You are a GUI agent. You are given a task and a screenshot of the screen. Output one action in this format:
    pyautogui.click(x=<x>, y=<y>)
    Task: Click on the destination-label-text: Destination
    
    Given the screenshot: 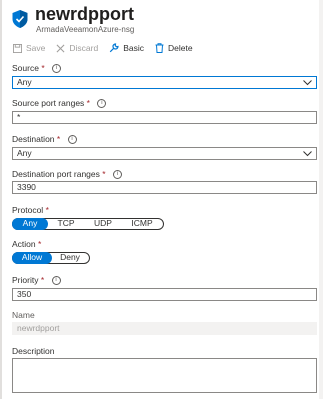 What is the action you would take?
    pyautogui.click(x=33, y=139)
    